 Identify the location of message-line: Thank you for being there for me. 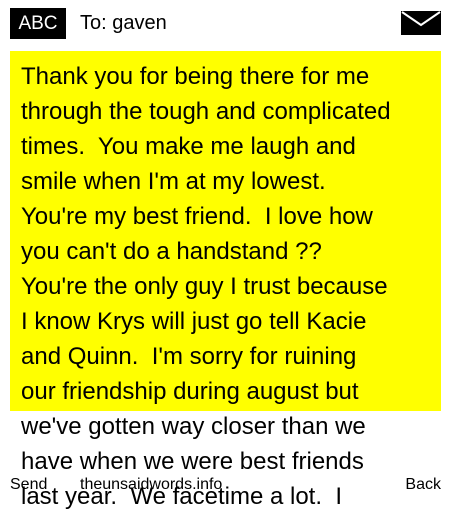
(195, 76).